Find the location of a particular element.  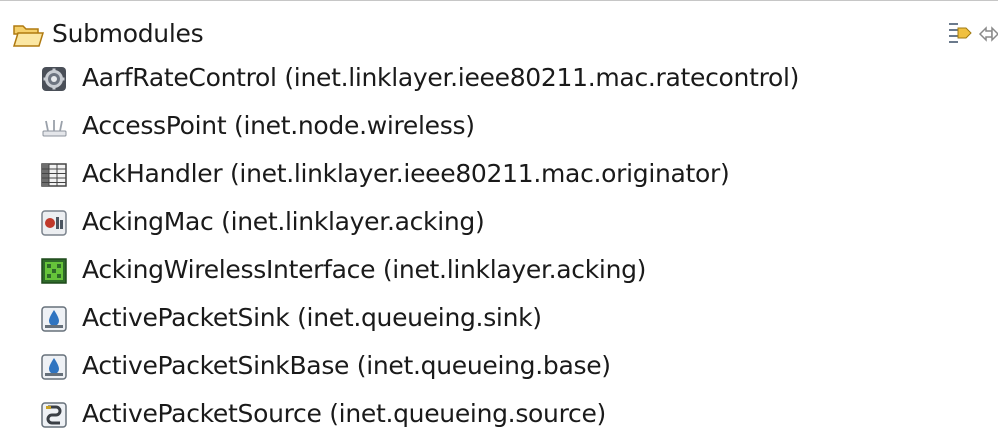

top-separator is located at coordinates (499, 0).